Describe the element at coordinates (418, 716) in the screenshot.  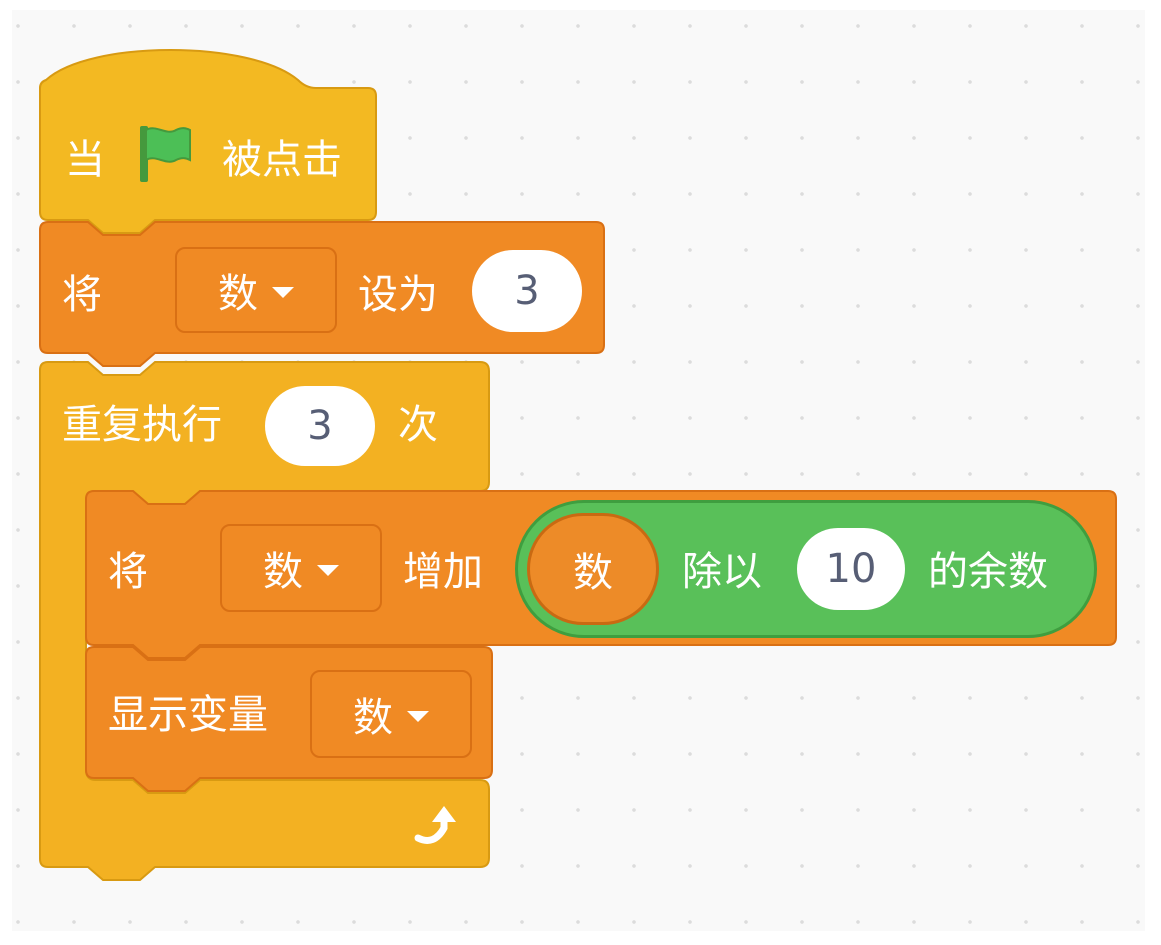
I see `dropdown-caret-icon` at that location.